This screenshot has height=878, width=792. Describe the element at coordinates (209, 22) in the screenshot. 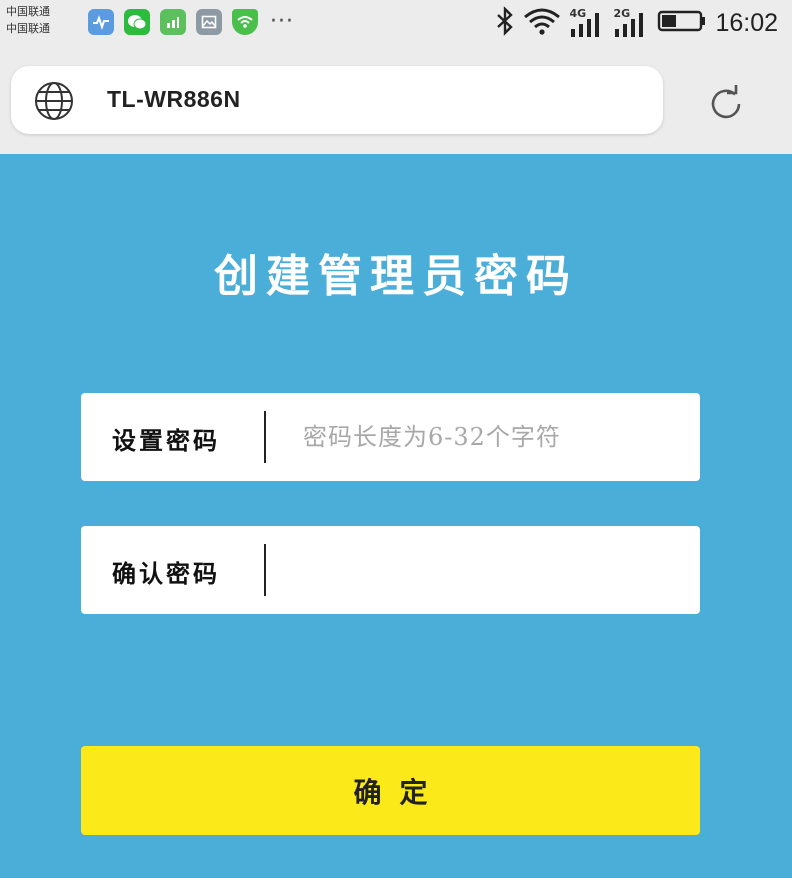

I see `gallery-icon` at that location.